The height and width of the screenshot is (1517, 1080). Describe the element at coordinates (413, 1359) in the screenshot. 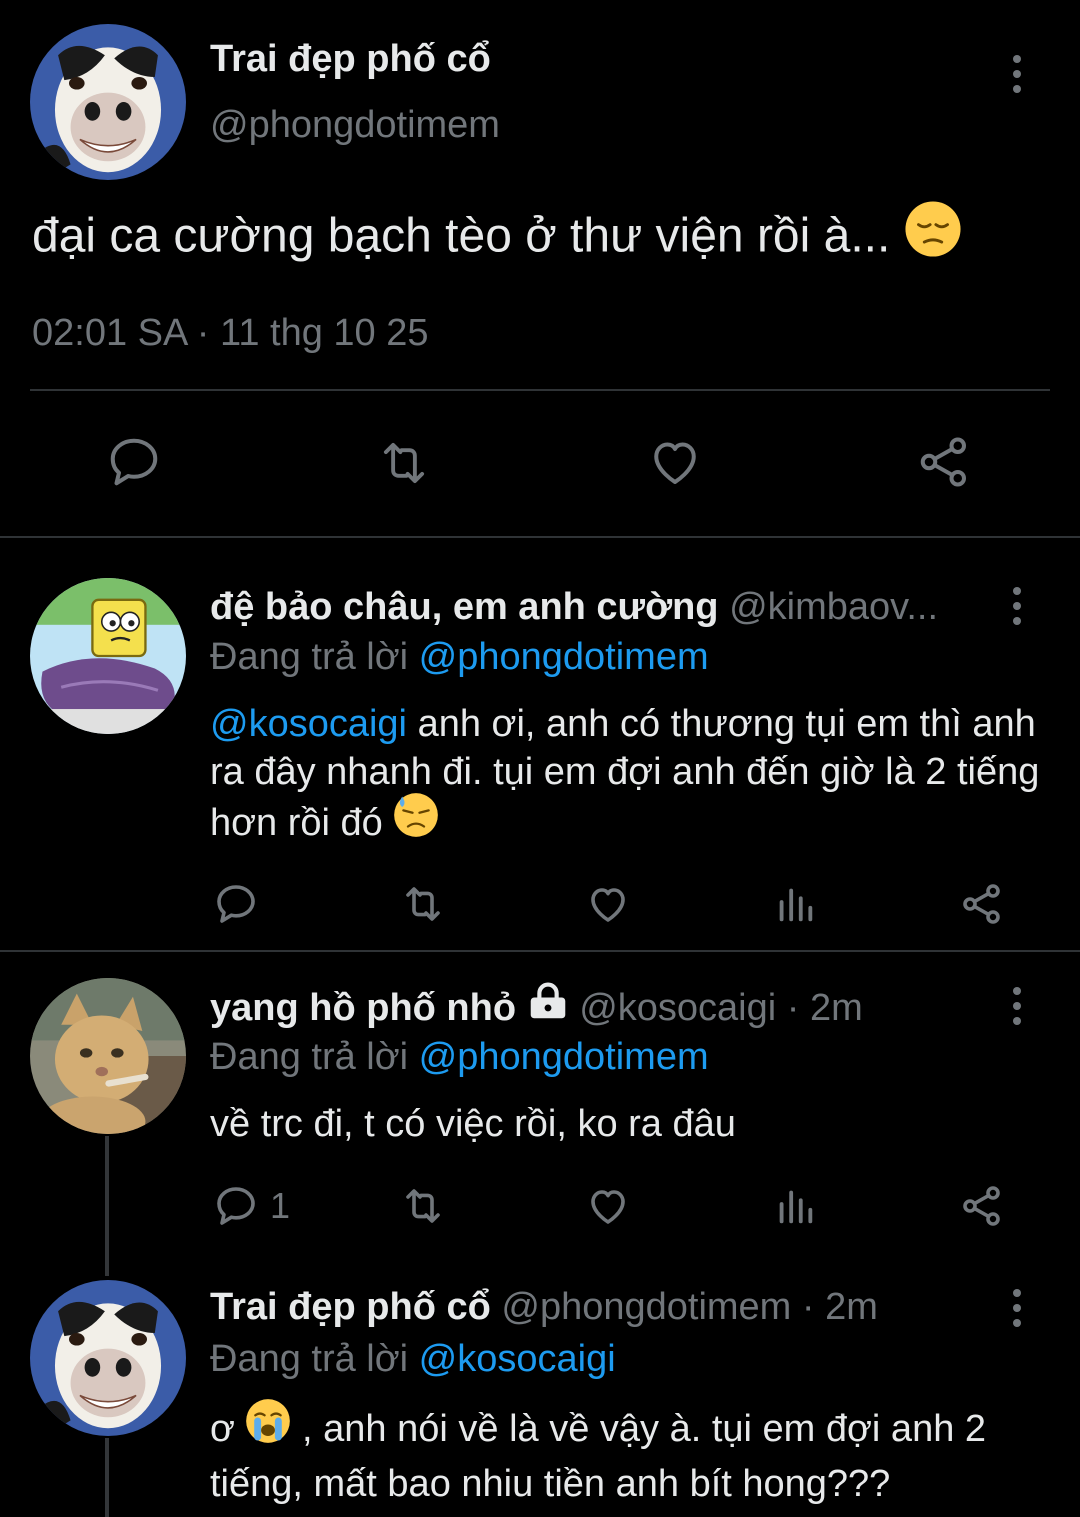

I see `replying-to-line: Đang trả lời @kosocaigi` at that location.